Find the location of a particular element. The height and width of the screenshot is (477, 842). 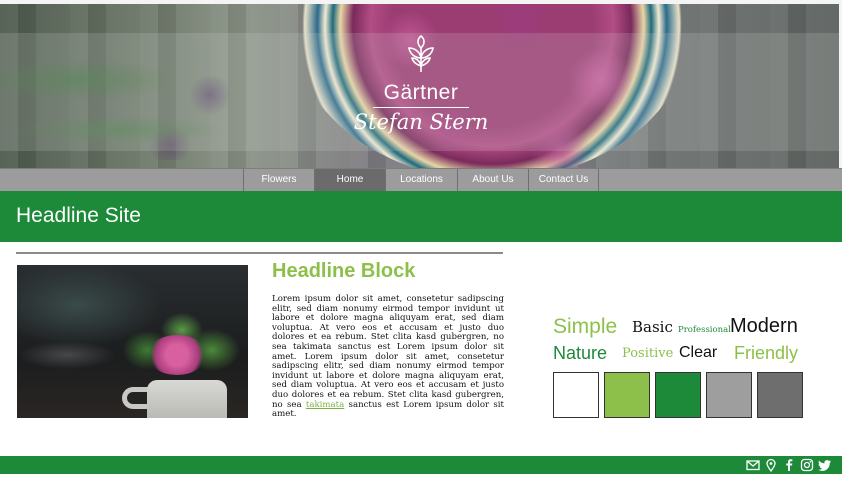

nav-item-flowers: Flowers is located at coordinates (278, 180).